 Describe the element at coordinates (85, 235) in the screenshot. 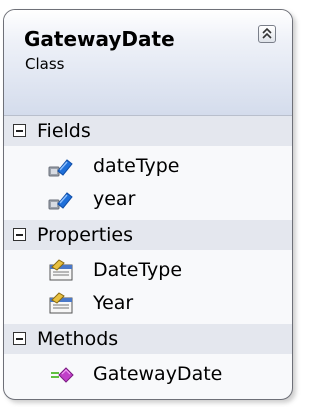

I see `section-label: Properties` at that location.